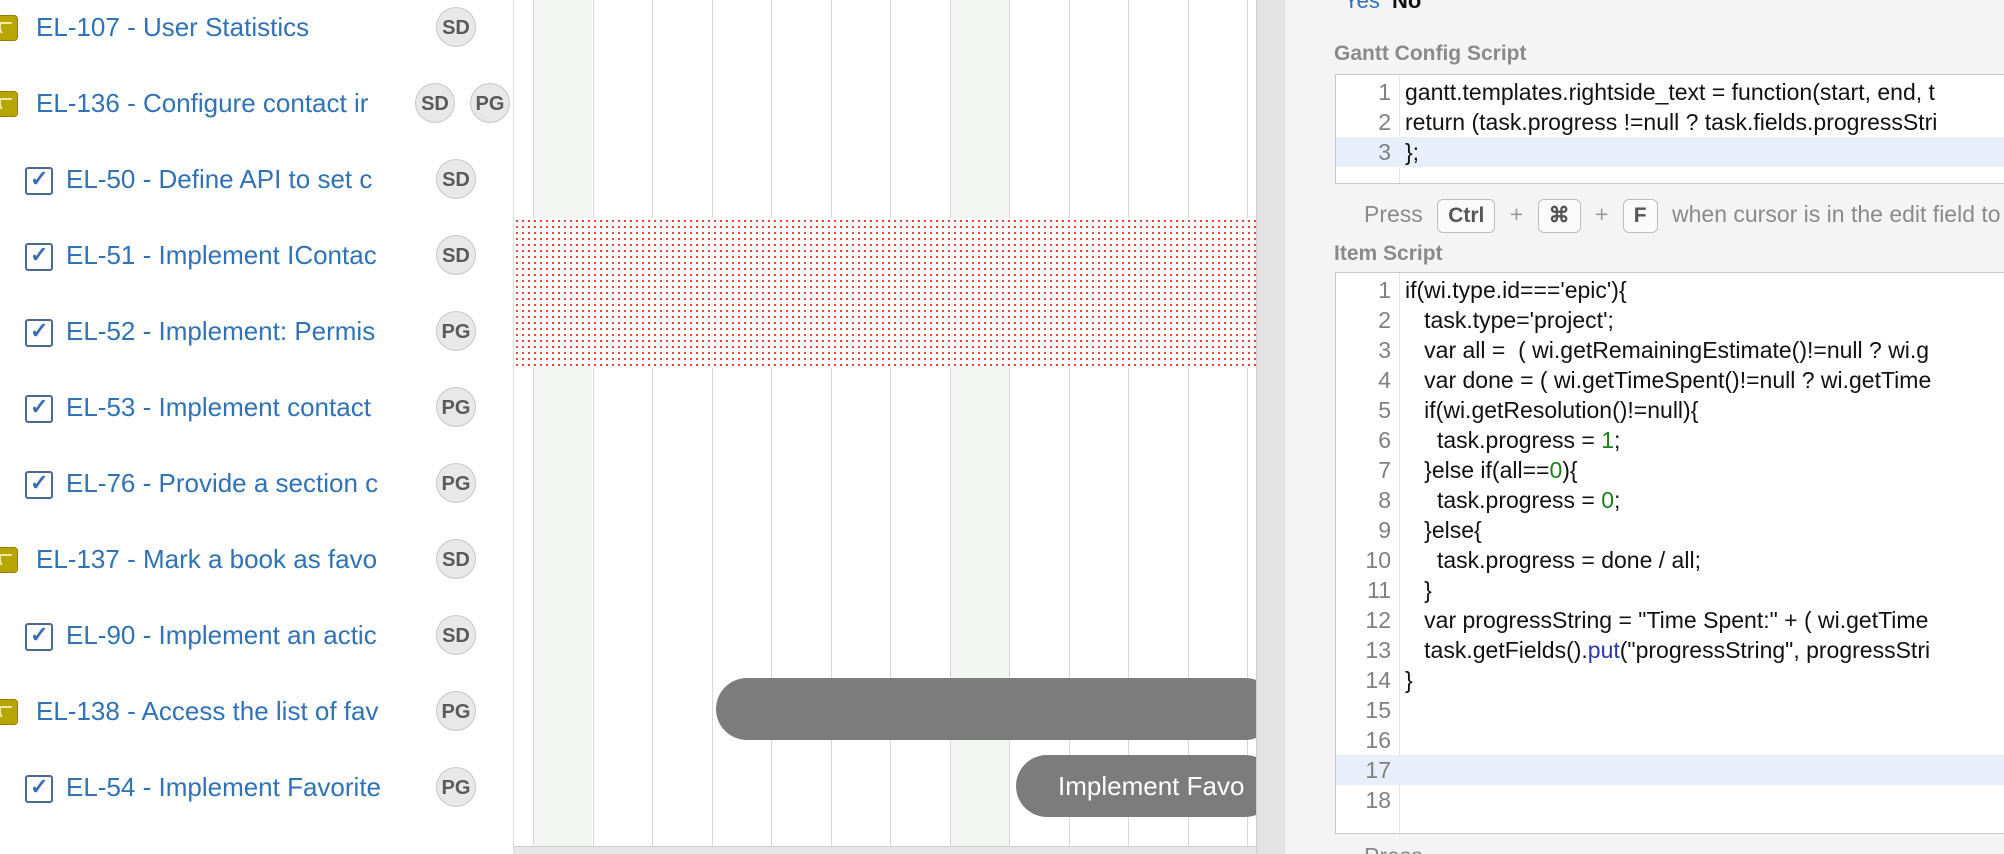 Image resolution: width=2004 pixels, height=854 pixels. I want to click on line-number: 13, so click(1378, 650).